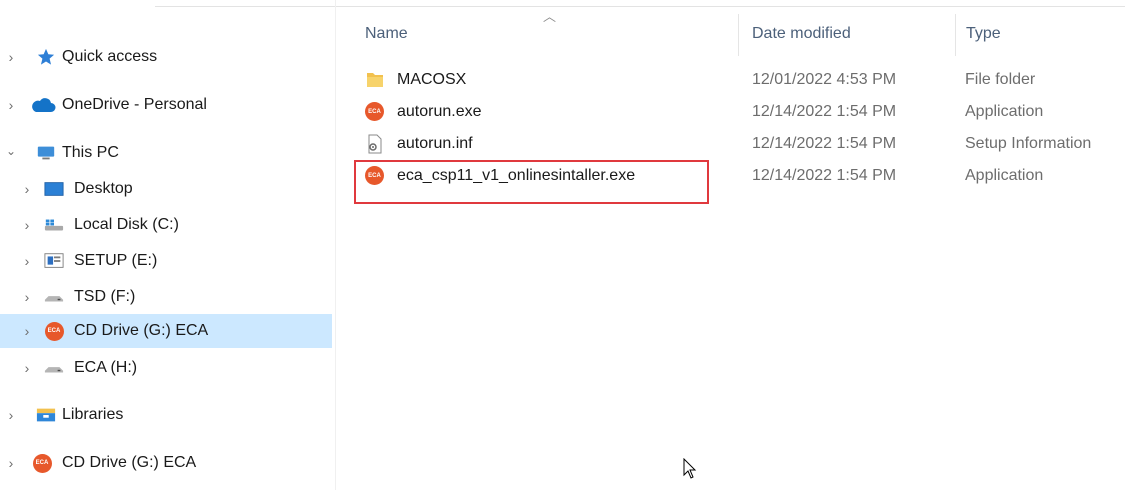  I want to click on column-header-name: Name, so click(386, 34).